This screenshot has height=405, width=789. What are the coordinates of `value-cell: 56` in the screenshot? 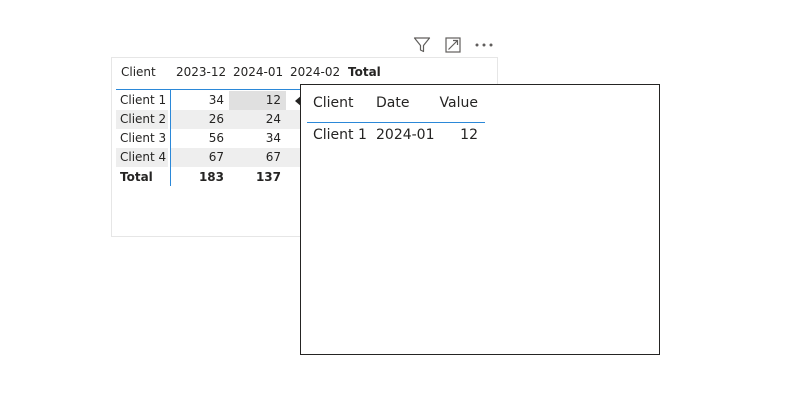 It's located at (200, 138).